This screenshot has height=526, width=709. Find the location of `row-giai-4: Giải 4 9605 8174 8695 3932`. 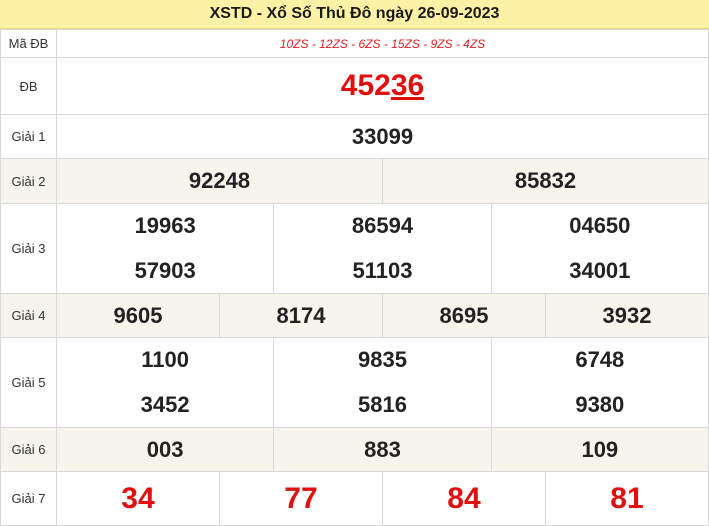

row-giai-4: Giải 4 9605 8174 8695 3932 is located at coordinates (354, 315).